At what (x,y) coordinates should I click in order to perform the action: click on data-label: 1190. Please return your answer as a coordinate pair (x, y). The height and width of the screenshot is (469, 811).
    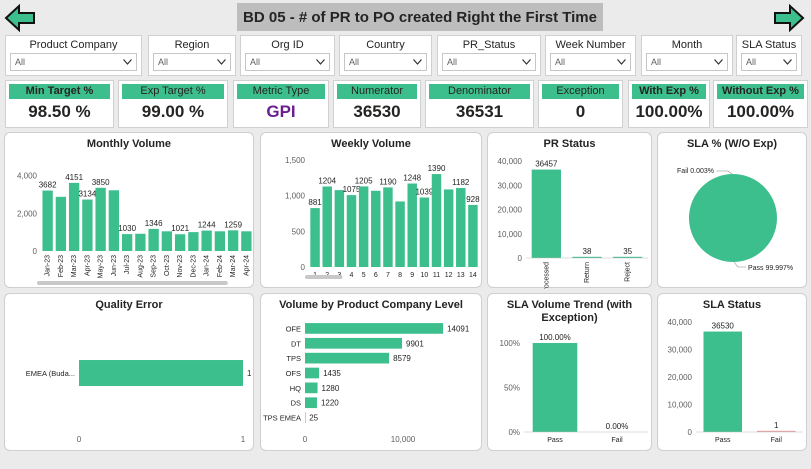
    Looking at the image, I should click on (388, 181).